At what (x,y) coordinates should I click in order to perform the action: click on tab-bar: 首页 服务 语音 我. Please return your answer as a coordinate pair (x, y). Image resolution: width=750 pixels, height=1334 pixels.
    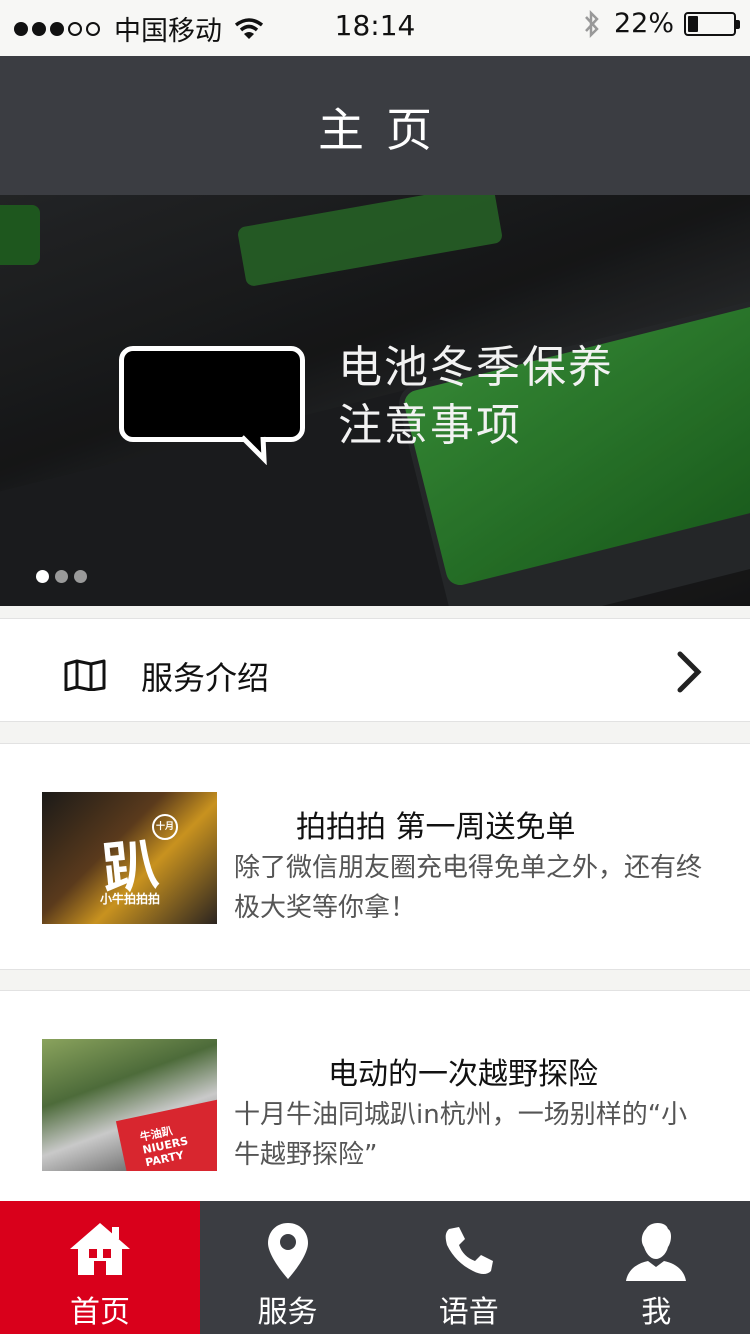
    Looking at the image, I should click on (375, 1267).